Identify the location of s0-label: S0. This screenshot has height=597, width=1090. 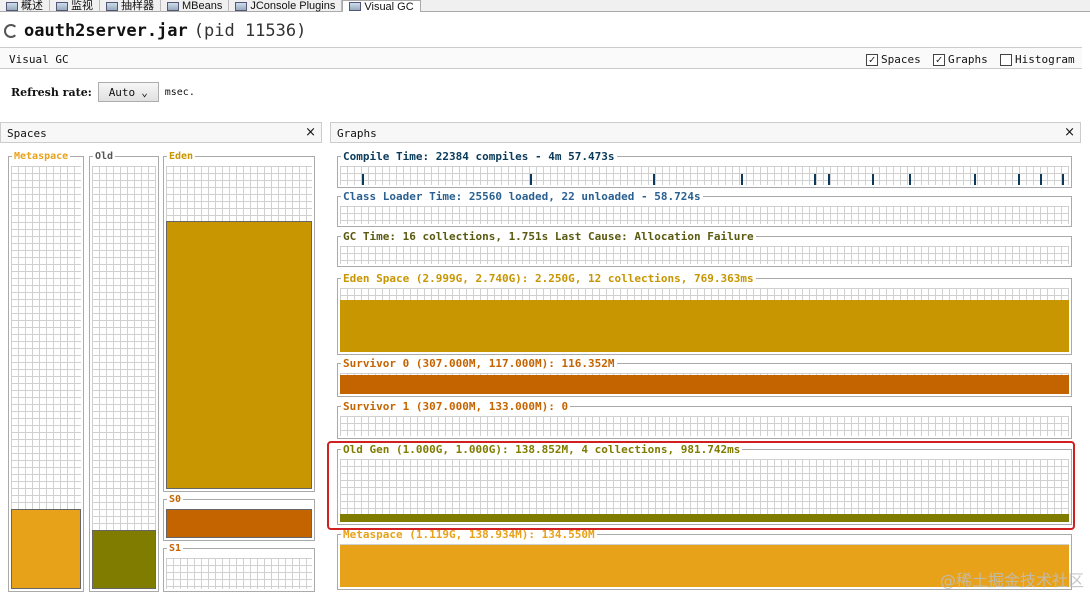
(175, 499).